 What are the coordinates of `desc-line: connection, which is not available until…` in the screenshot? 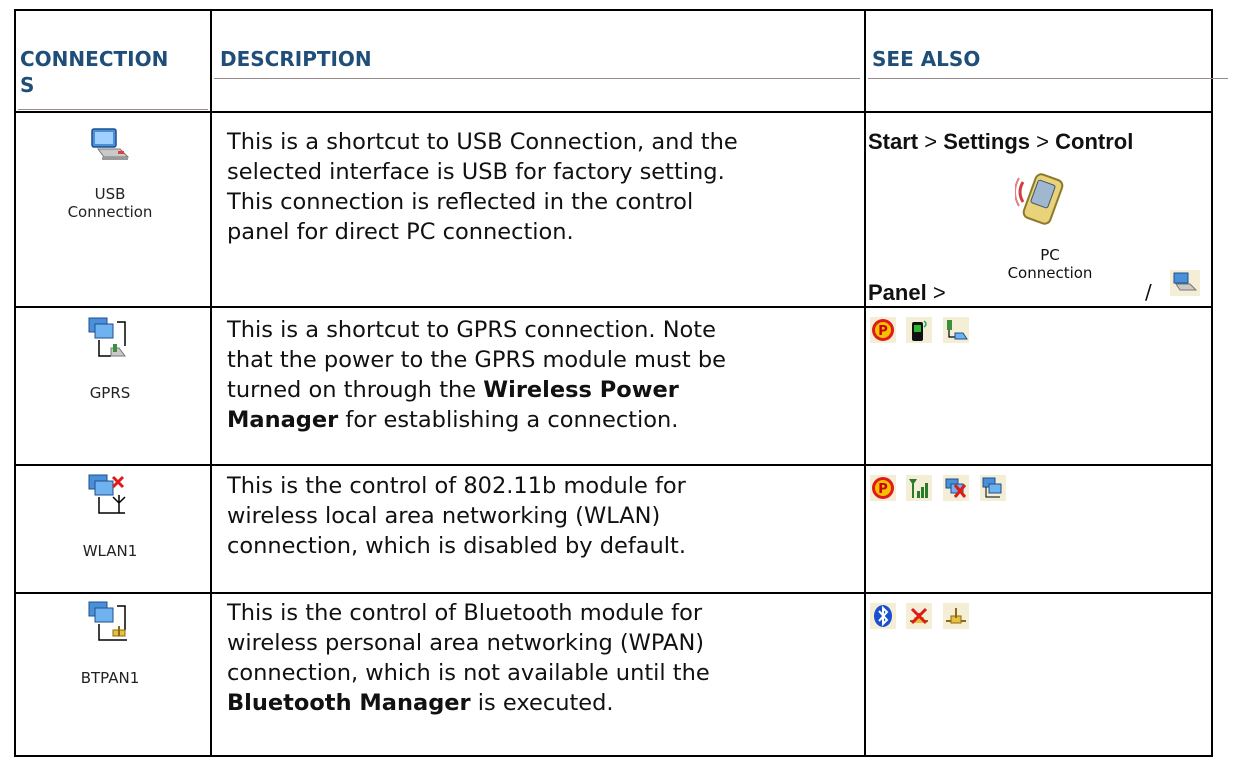 It's located at (468, 673).